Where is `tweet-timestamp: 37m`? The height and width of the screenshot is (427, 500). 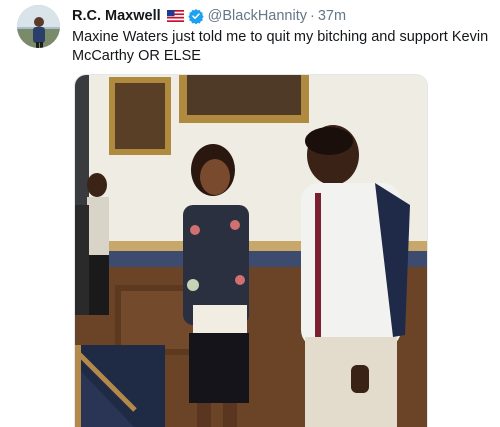
tweet-timestamp: 37m is located at coordinates (332, 16).